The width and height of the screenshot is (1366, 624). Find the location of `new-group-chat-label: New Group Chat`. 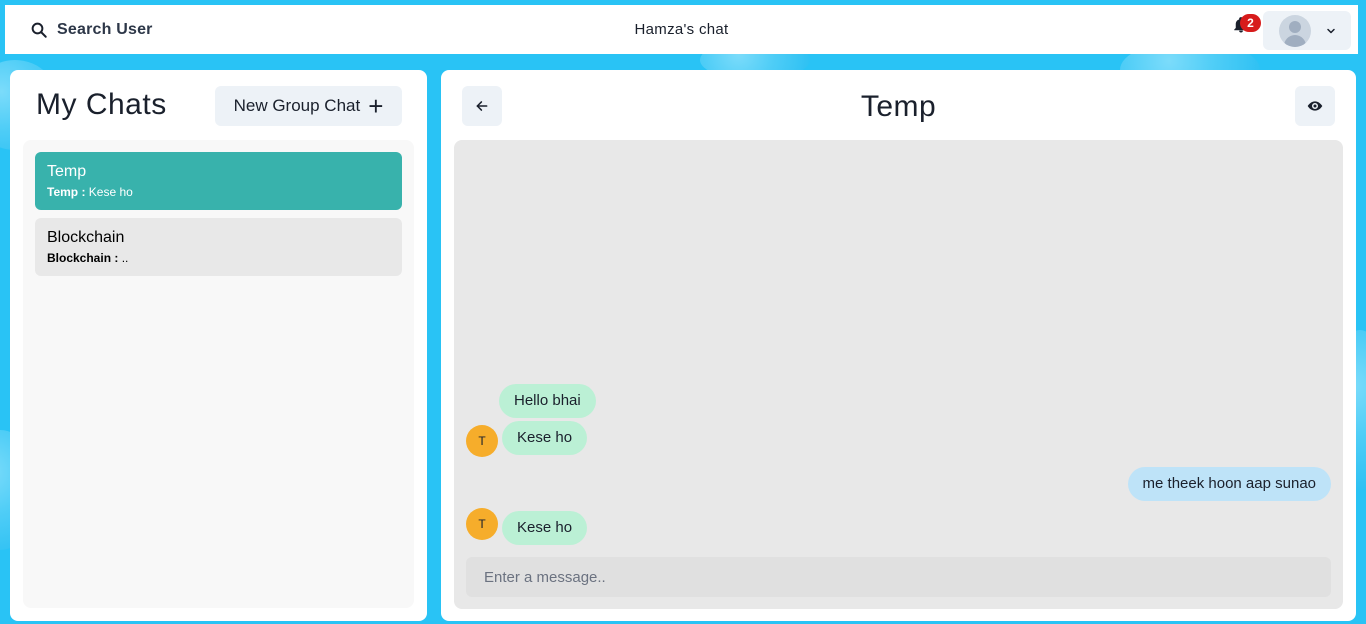

new-group-chat-label: New Group Chat is located at coordinates (297, 105).